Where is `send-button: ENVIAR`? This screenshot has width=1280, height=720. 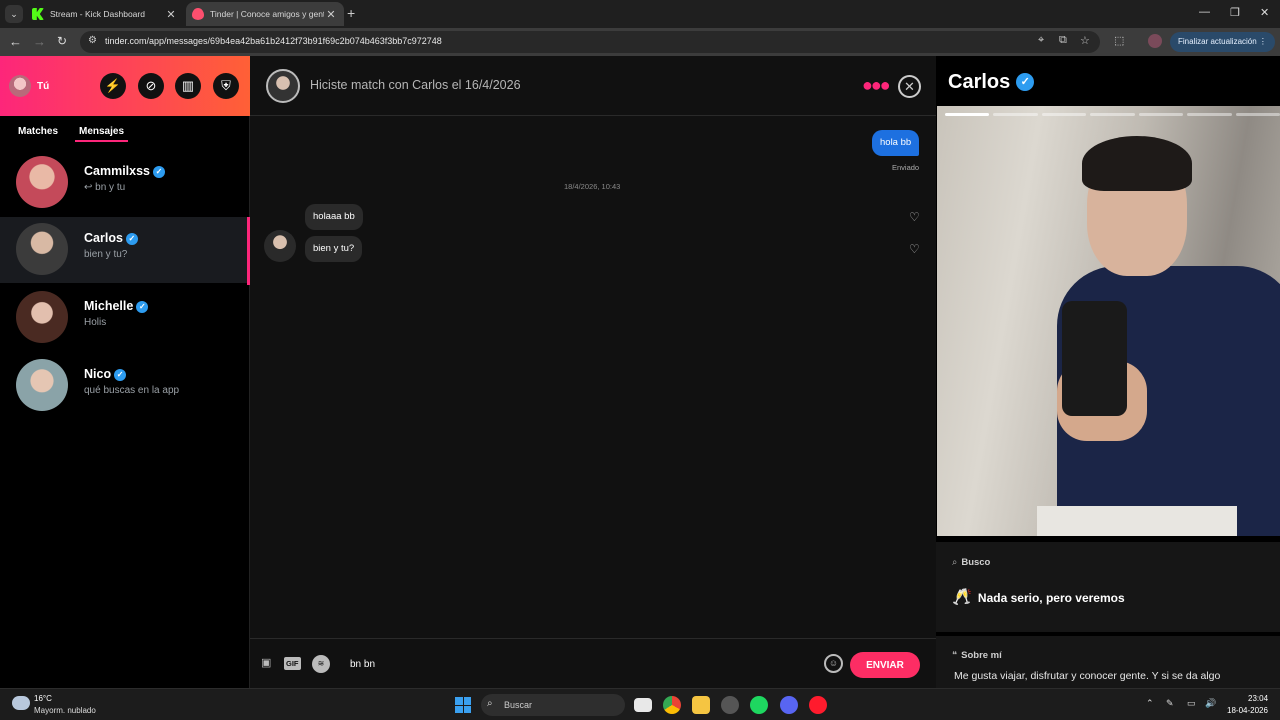
send-button: ENVIAR is located at coordinates (885, 665).